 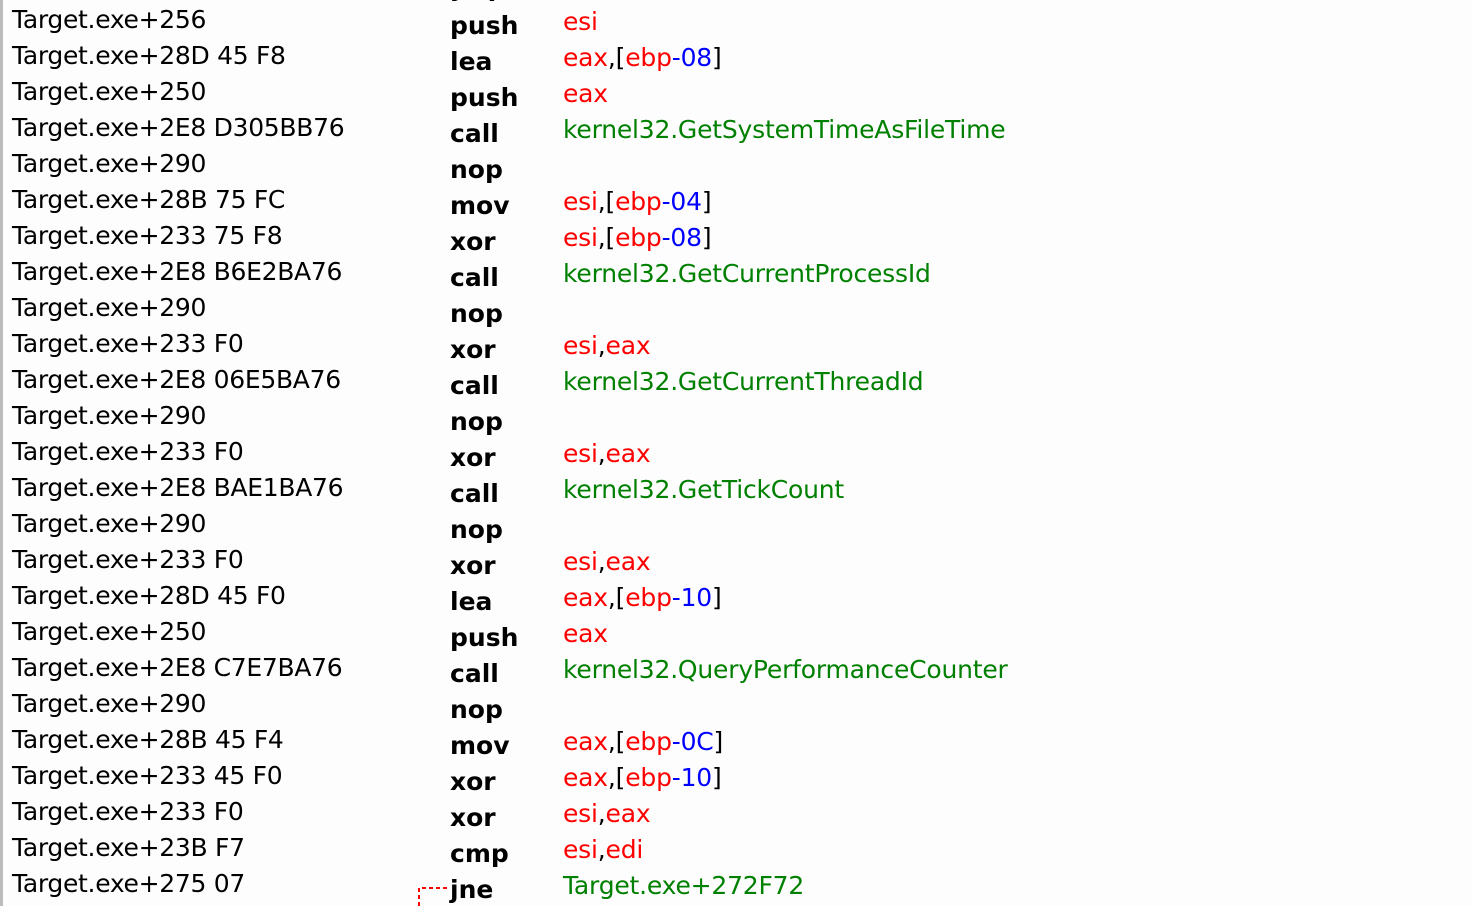 What do you see at coordinates (737, 237) in the screenshot?
I see `instruction-row: Target.exe+233 75 F8 xor esi,[ebp-08]` at bounding box center [737, 237].